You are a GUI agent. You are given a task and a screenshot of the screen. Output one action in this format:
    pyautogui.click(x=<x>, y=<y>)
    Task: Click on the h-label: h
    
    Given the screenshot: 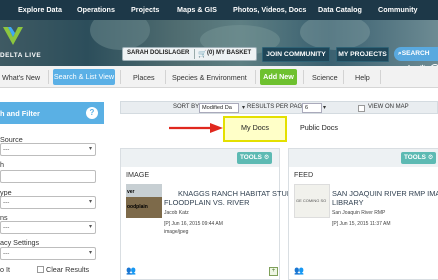 What is the action you would take?
    pyautogui.click(x=2, y=164)
    